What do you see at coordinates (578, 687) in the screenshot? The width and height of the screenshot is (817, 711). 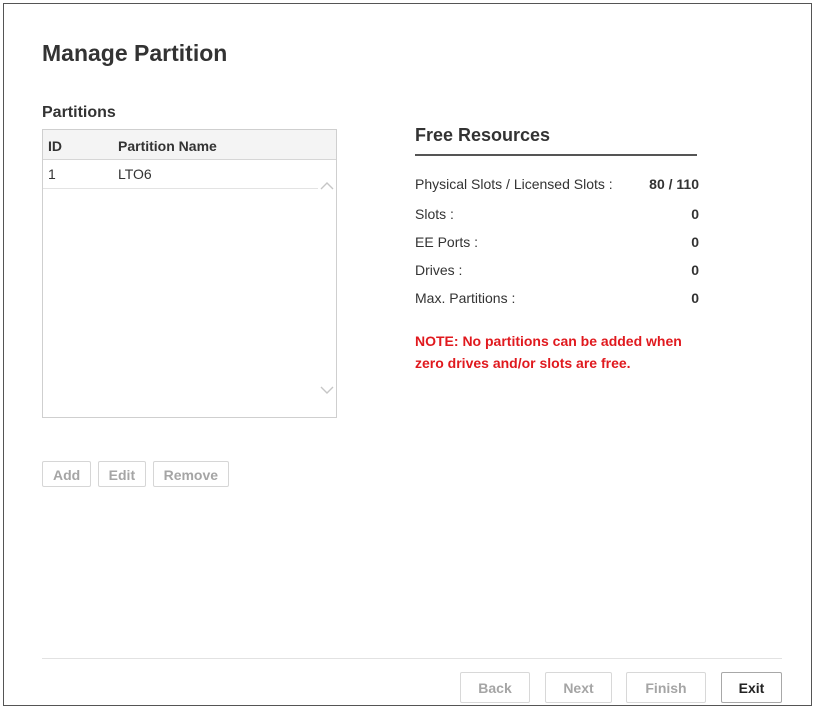 I see `next-button: Next` at bounding box center [578, 687].